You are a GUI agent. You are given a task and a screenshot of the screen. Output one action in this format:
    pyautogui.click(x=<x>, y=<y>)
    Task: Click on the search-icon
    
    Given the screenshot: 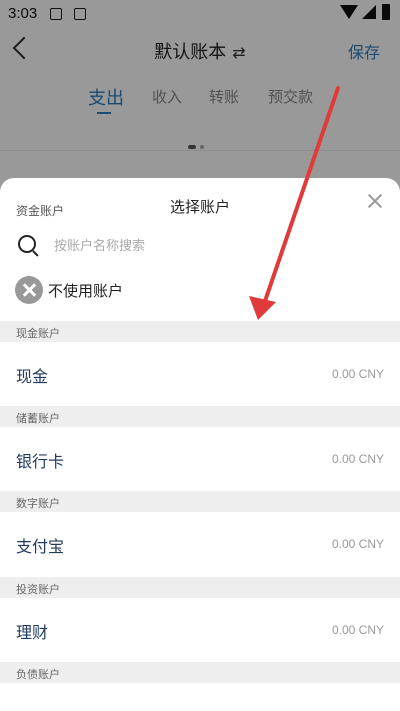 What is the action you would take?
    pyautogui.click(x=27, y=244)
    